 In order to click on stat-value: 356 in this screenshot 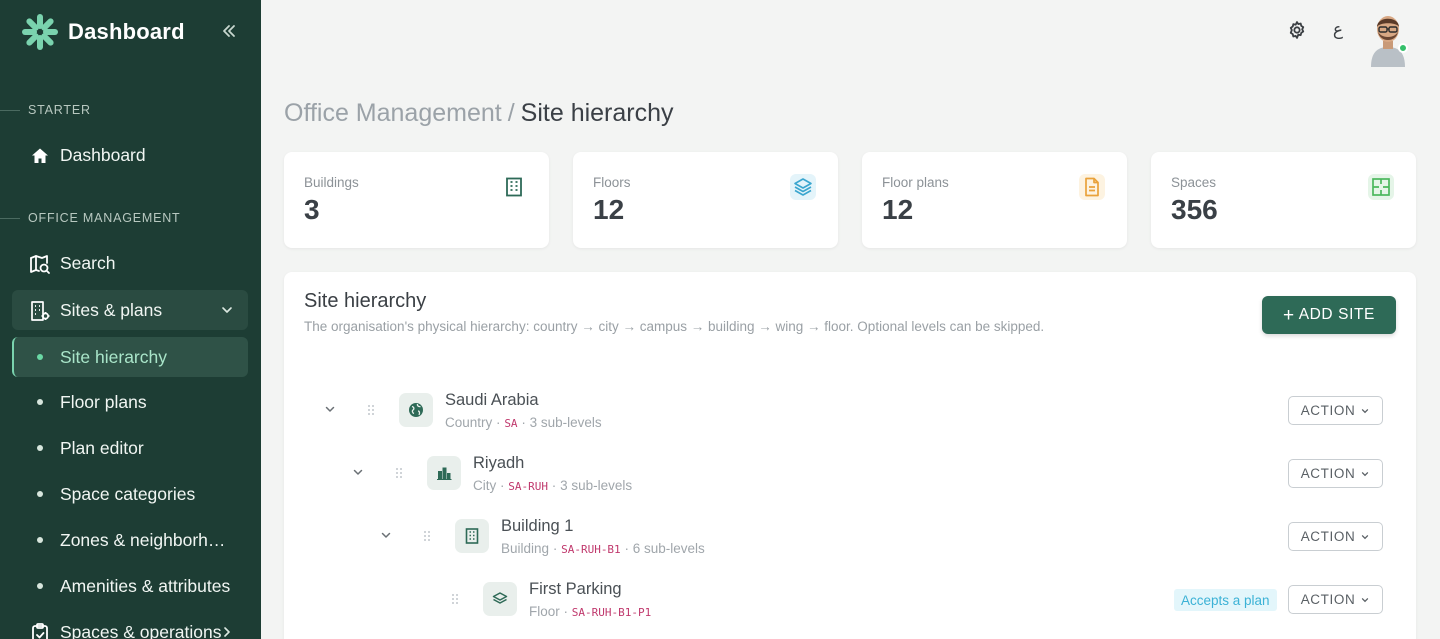, I will do `click(1194, 209)`.